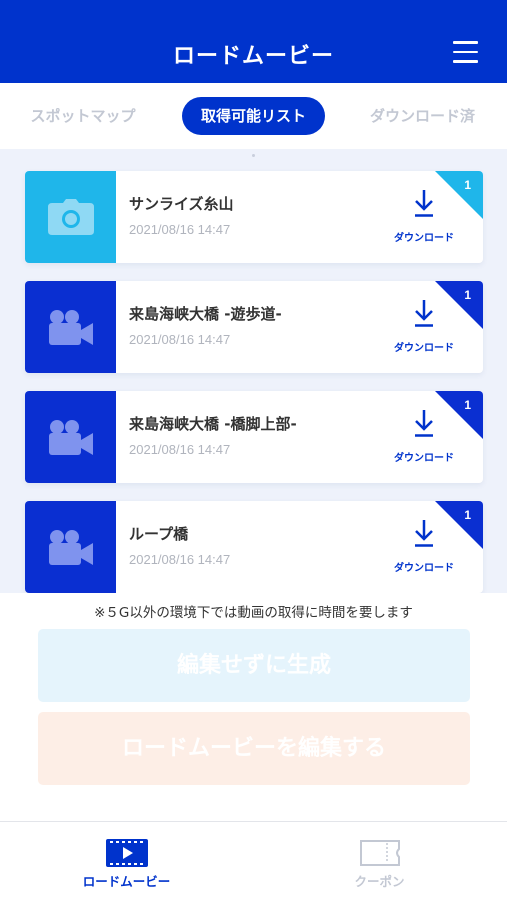 Image resolution: width=507 pixels, height=900 pixels. What do you see at coordinates (253, 613) in the screenshot?
I see `network-notice: ※５G以外の環境下では動画の取得に時間を要します` at bounding box center [253, 613].